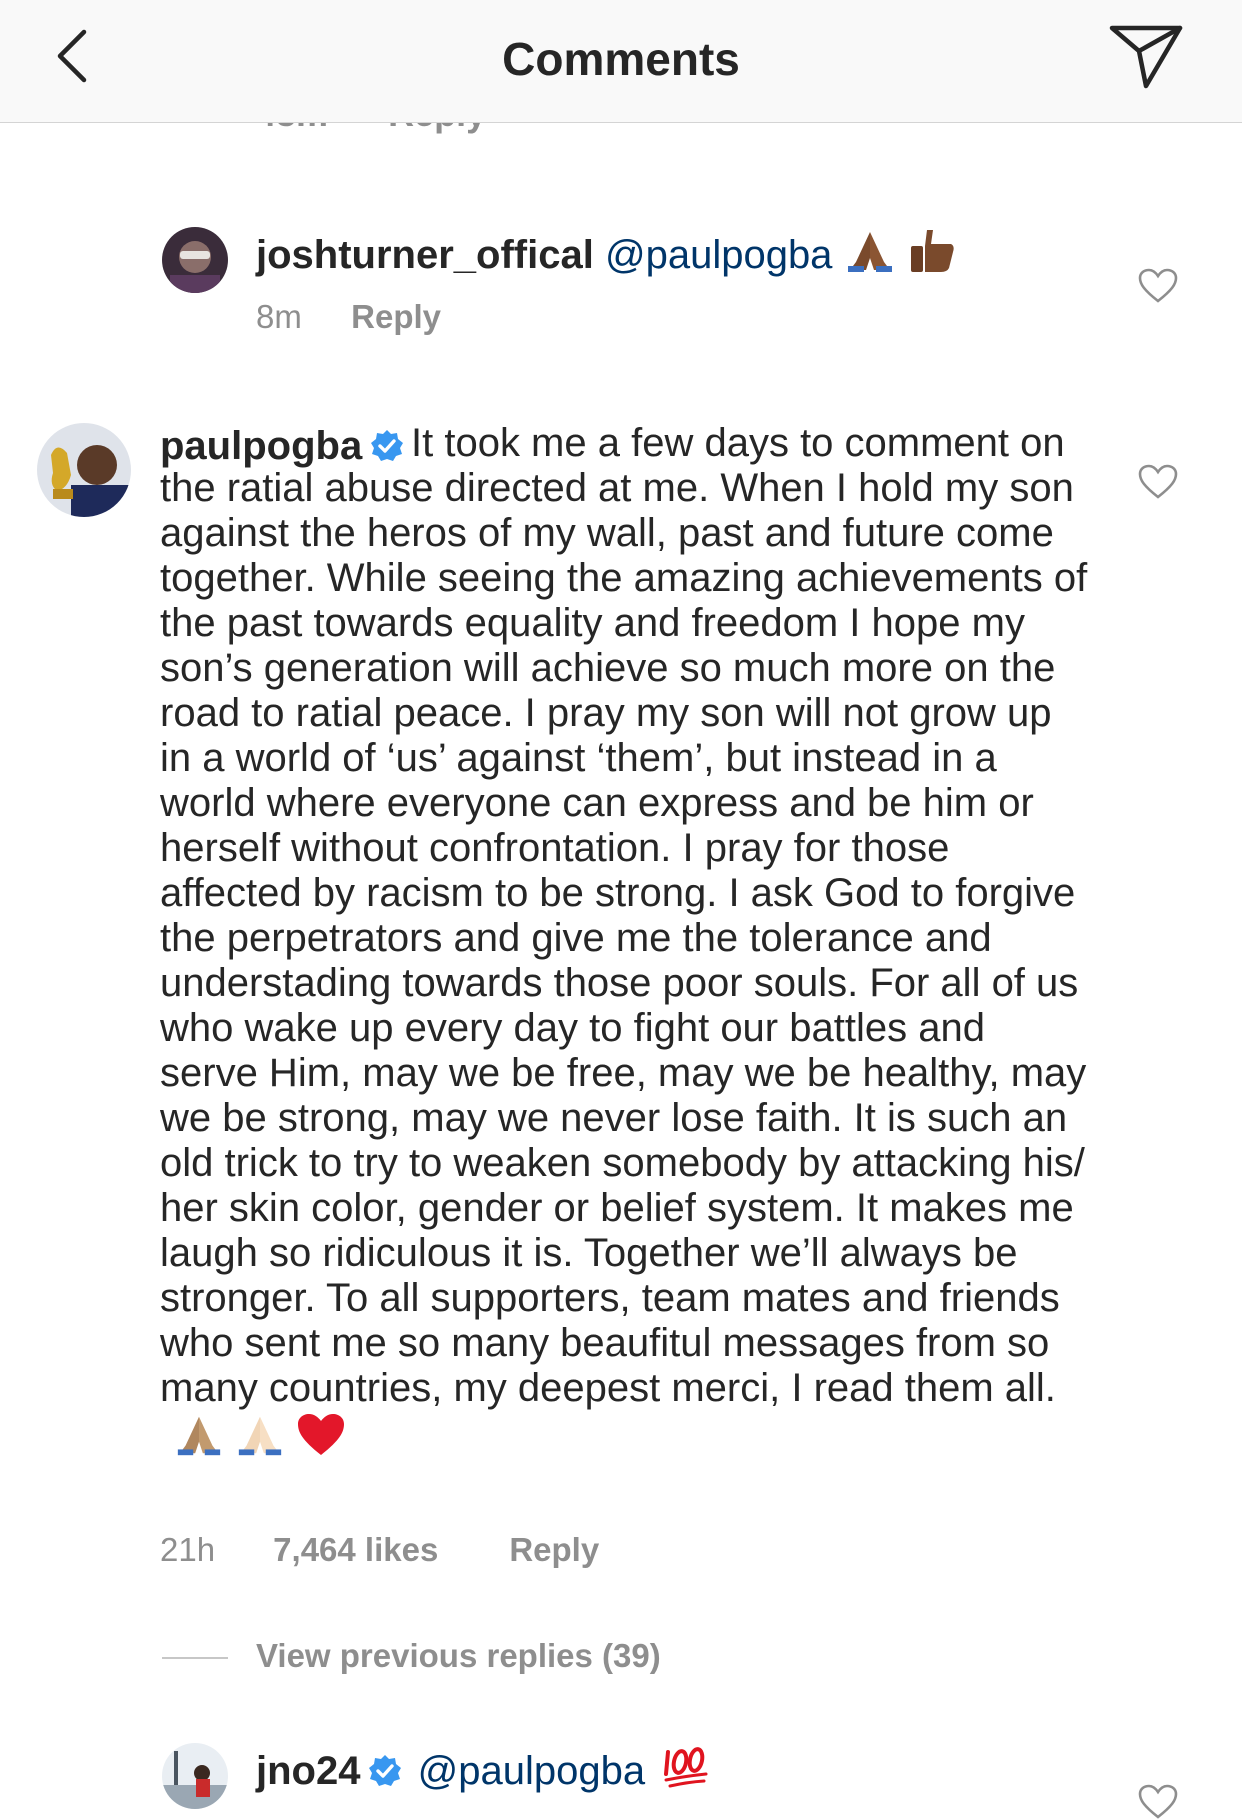  I want to click on thumbs-up-icon, so click(932, 251).